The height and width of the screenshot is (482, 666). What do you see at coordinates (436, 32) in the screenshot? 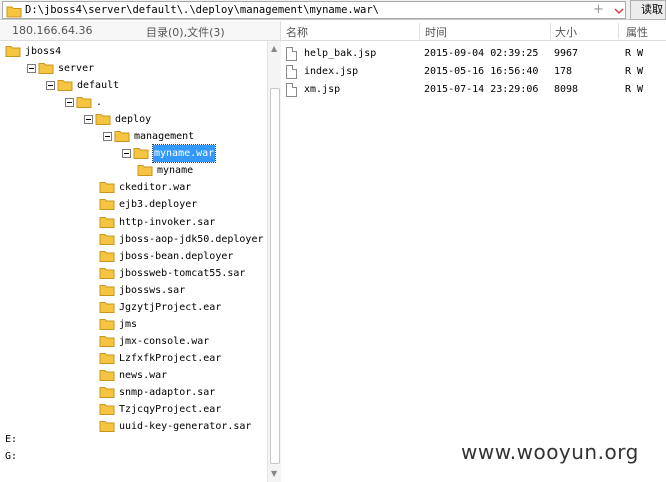
I see `col-time-header: 时间` at bounding box center [436, 32].